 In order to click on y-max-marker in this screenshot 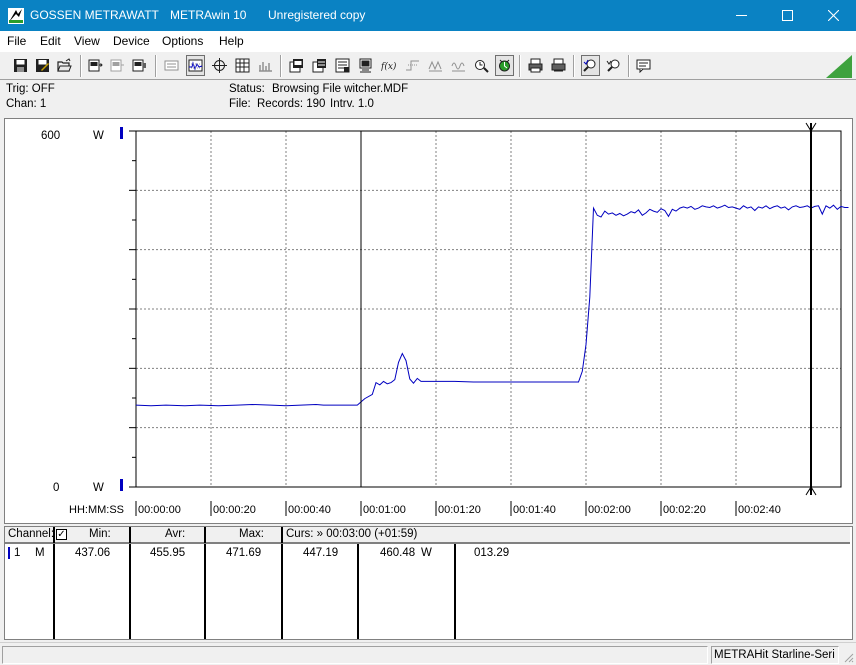, I will do `click(121, 133)`.